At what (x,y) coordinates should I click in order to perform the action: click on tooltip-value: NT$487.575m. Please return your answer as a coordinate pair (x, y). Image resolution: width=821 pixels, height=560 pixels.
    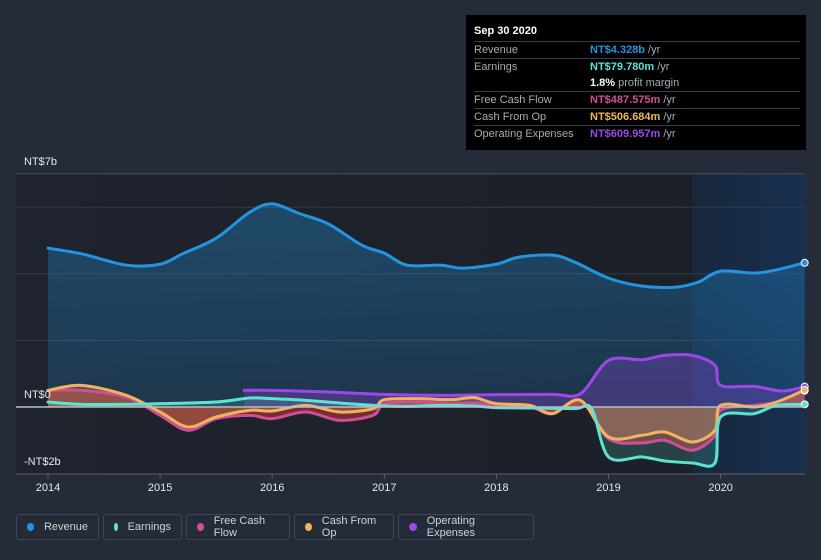
    Looking at the image, I should click on (625, 100).